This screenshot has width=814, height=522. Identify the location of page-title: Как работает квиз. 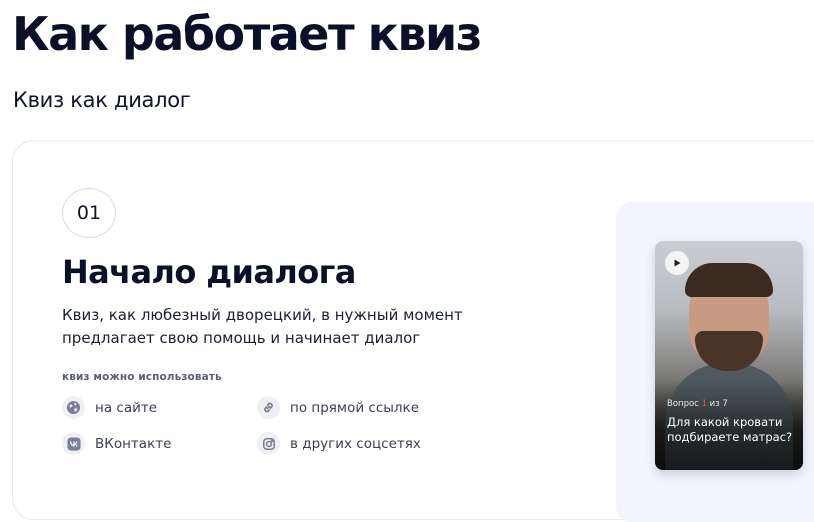
(247, 34).